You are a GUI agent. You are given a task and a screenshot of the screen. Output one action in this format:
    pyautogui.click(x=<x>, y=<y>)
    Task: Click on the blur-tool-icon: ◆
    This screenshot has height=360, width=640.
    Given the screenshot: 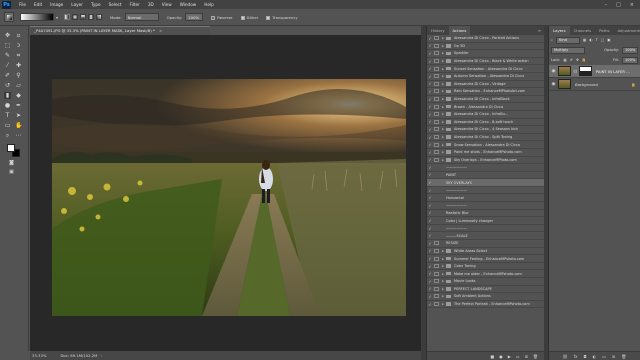 What is the action you would take?
    pyautogui.click(x=18, y=95)
    